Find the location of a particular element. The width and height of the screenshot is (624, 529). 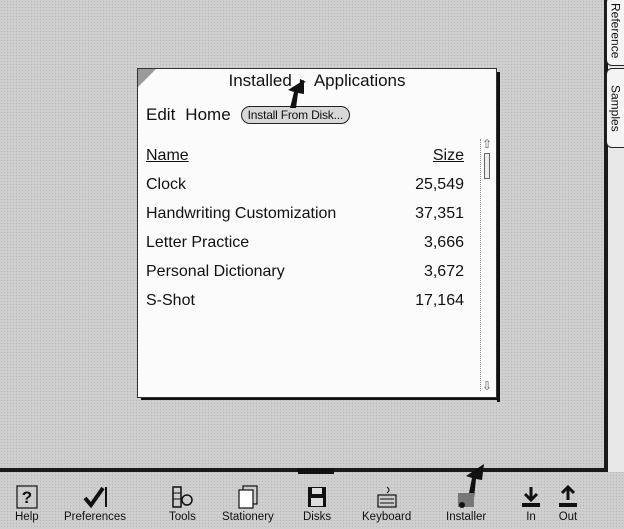

stationery-icon is located at coordinates (248, 496).